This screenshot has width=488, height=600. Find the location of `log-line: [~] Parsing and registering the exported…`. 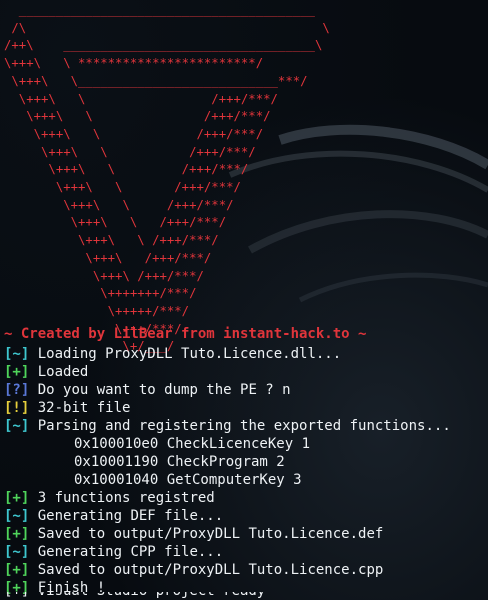

log-line: [~] Parsing and registering the exported… is located at coordinates (246, 426).